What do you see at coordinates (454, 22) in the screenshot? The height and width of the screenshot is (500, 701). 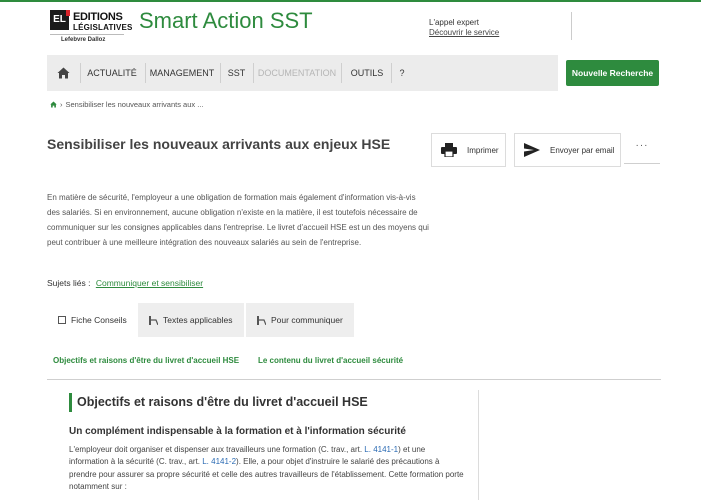 I see `expert-label: L'appel expert` at bounding box center [454, 22].